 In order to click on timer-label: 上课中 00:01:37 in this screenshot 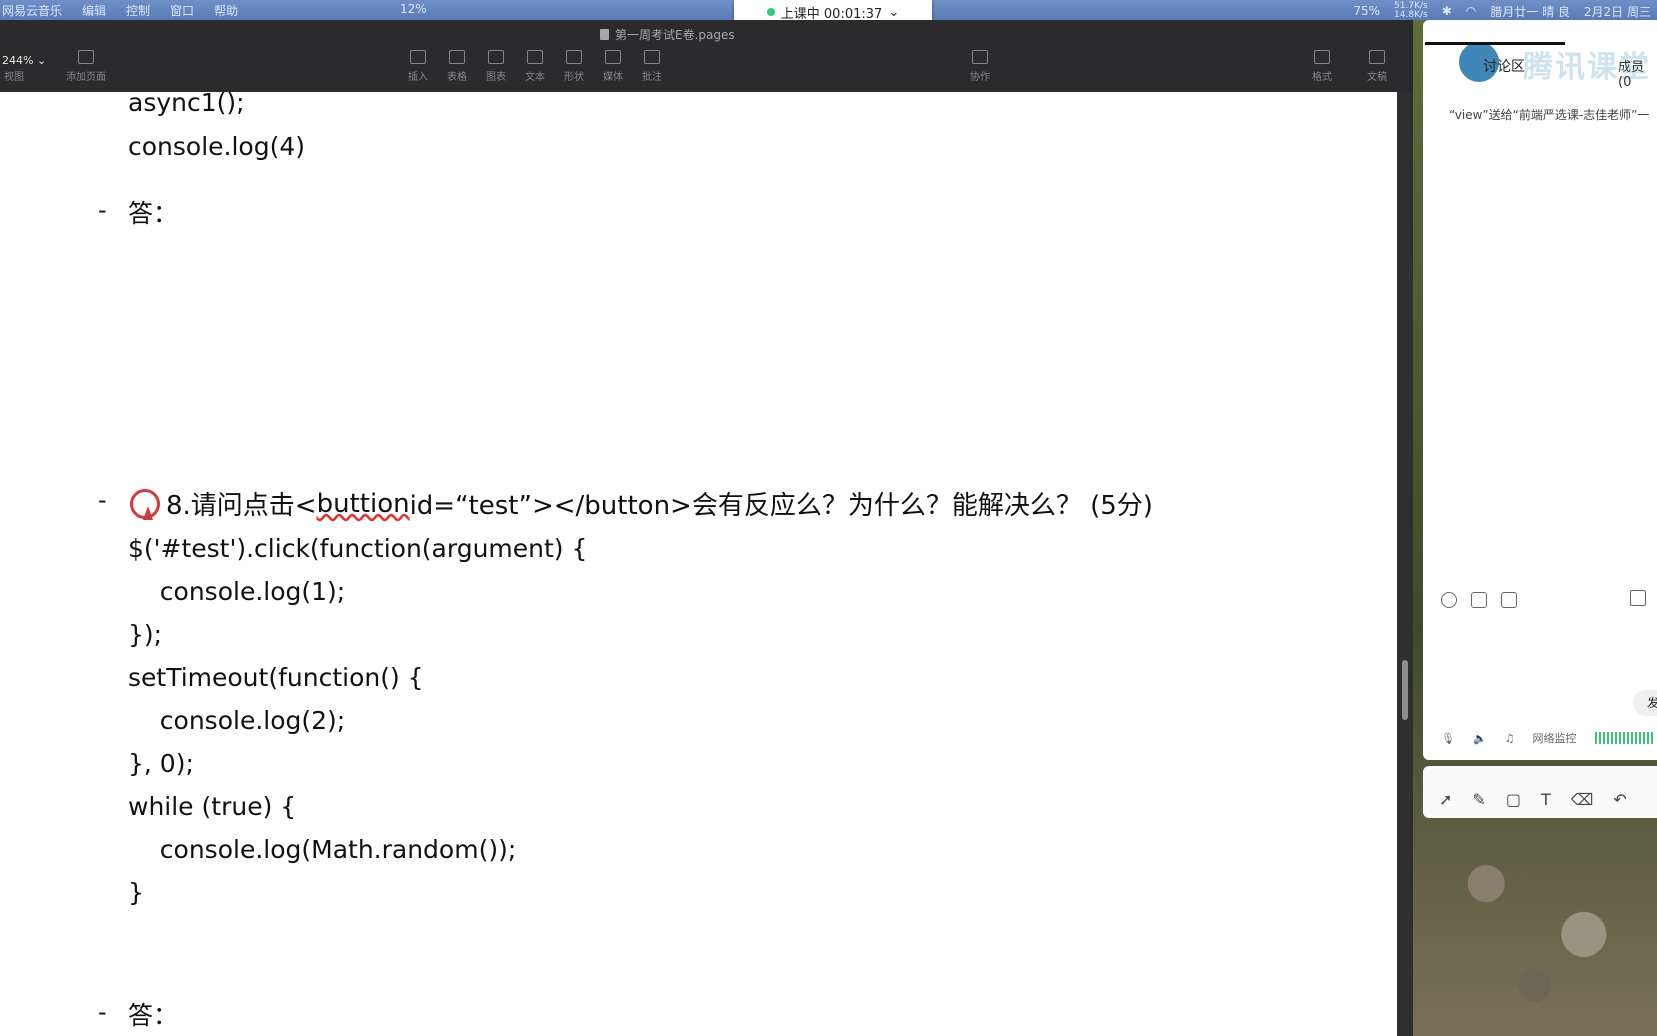, I will do `click(831, 14)`.